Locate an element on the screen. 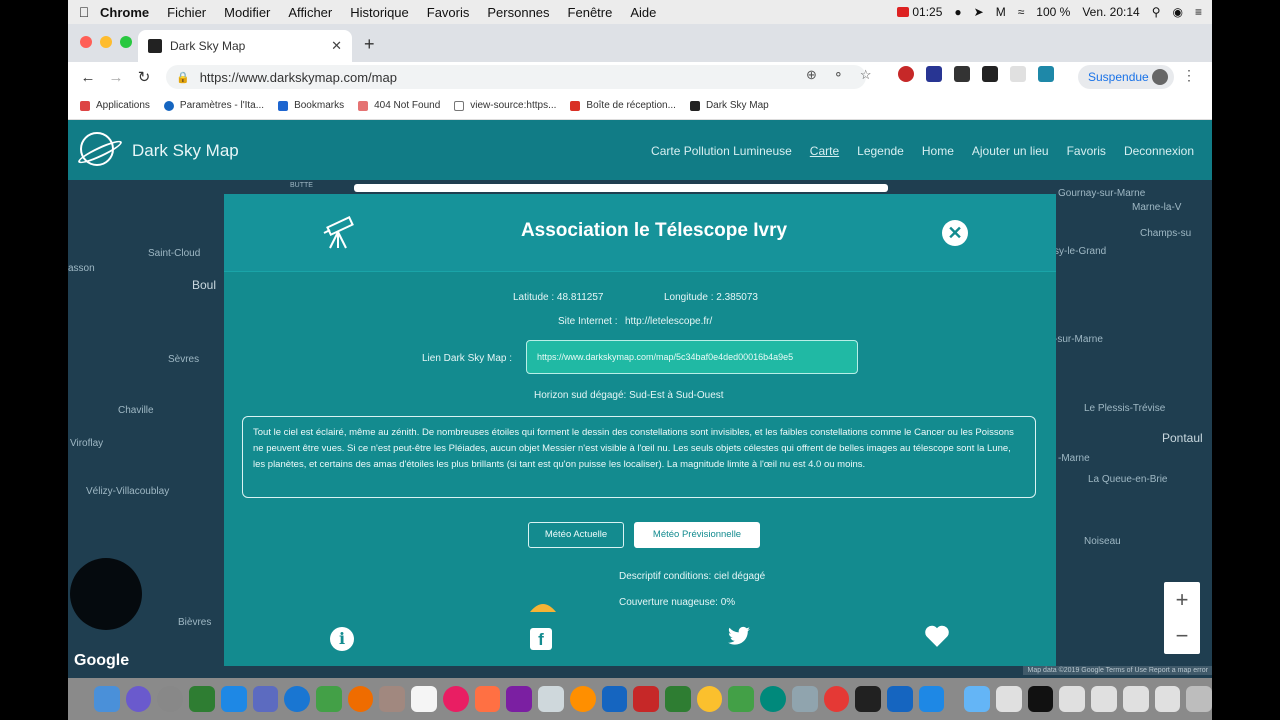 The width and height of the screenshot is (1280, 720). app-grey-icon is located at coordinates (804, 699).